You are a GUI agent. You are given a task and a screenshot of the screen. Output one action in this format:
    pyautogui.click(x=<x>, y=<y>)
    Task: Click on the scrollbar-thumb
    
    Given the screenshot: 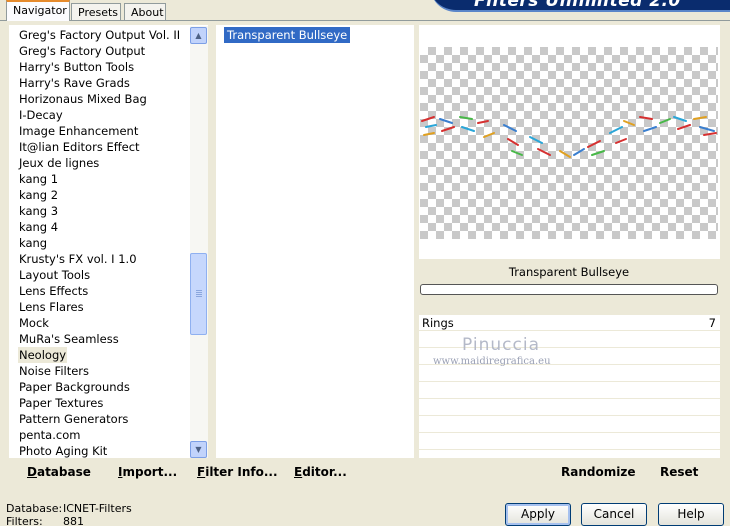 What is the action you would take?
    pyautogui.click(x=198, y=294)
    